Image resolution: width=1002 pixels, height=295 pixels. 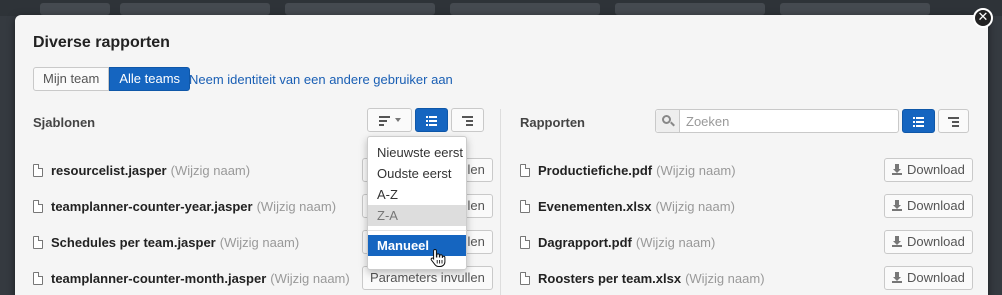 I want to click on sort-icon, so click(x=384, y=120).